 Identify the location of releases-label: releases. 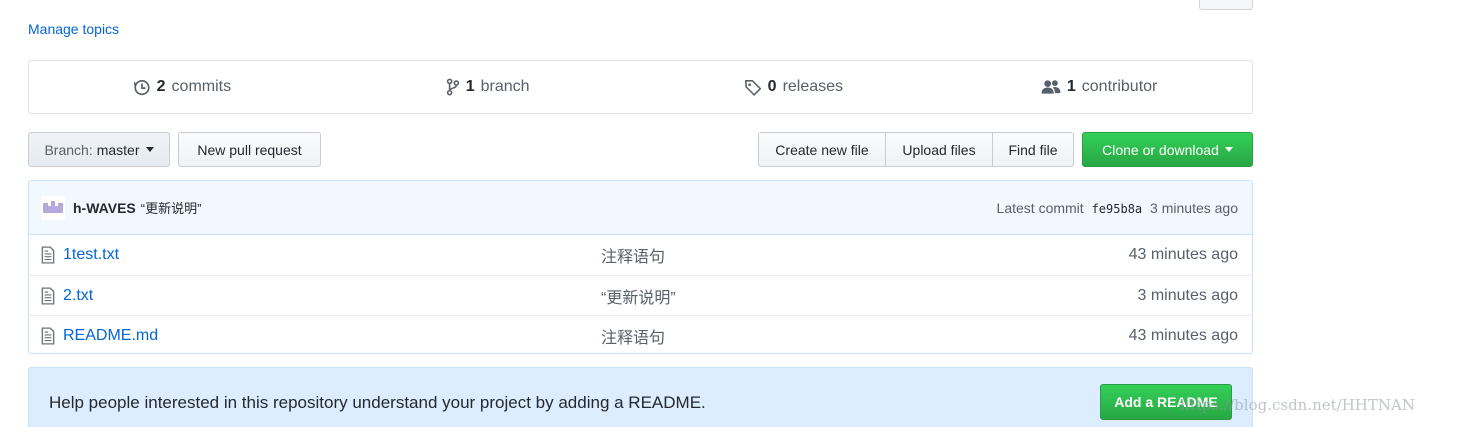
(813, 86).